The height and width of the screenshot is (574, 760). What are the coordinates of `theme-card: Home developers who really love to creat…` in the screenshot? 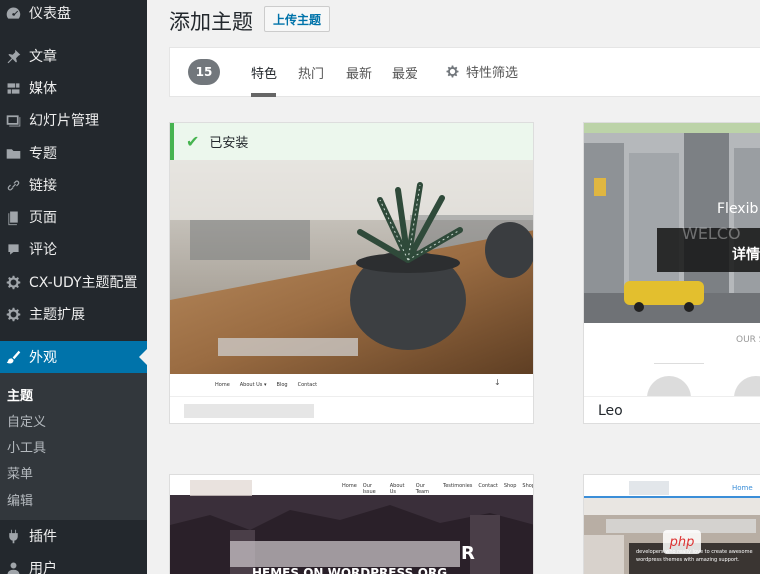 It's located at (671, 524).